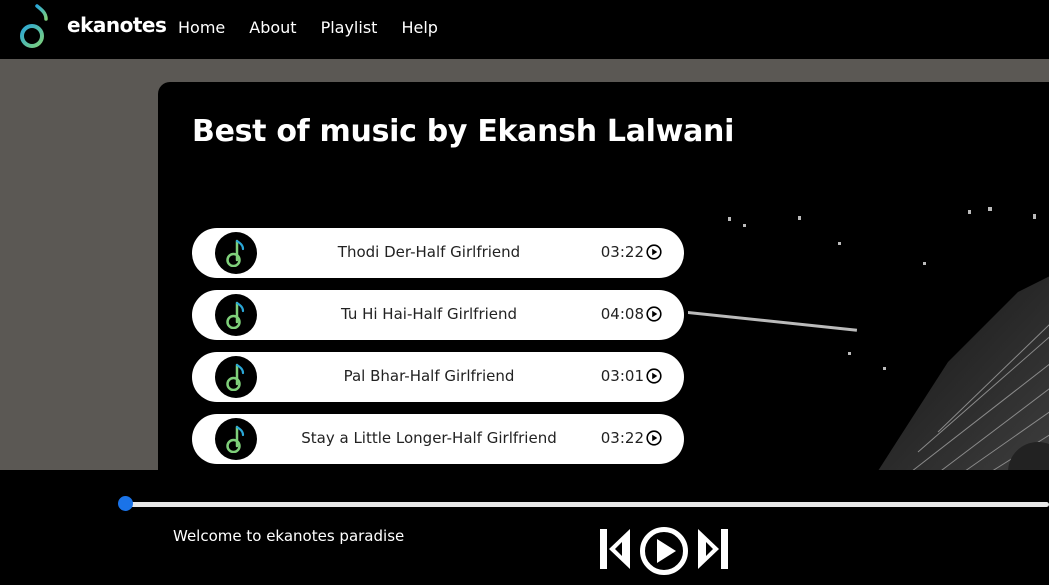  I want to click on nav-playlist-link: Playlist, so click(349, 27).